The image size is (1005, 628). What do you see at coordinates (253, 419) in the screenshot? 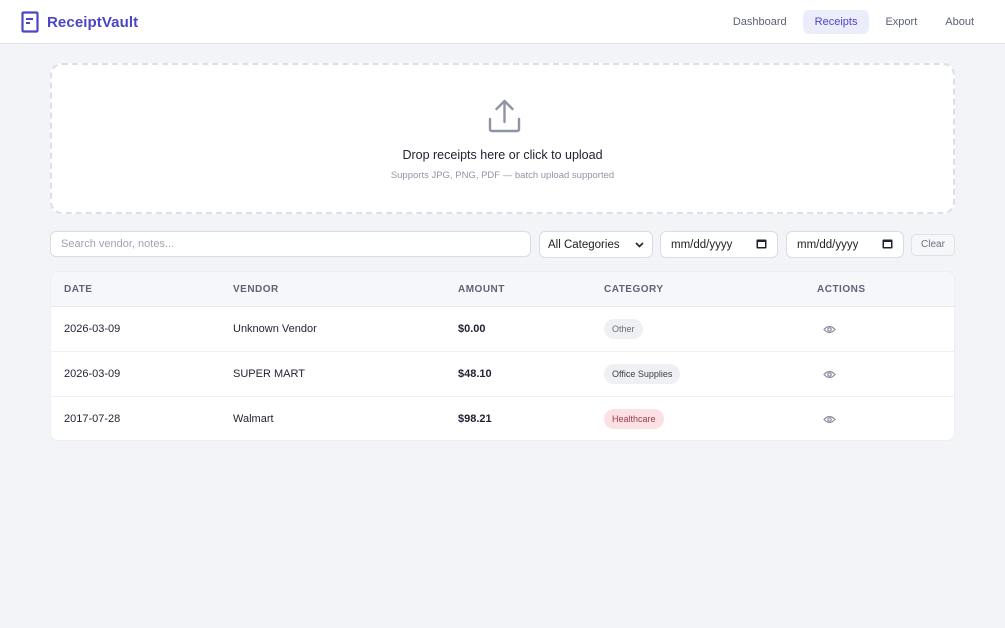
I see `cell-vendor: Walmart` at bounding box center [253, 419].